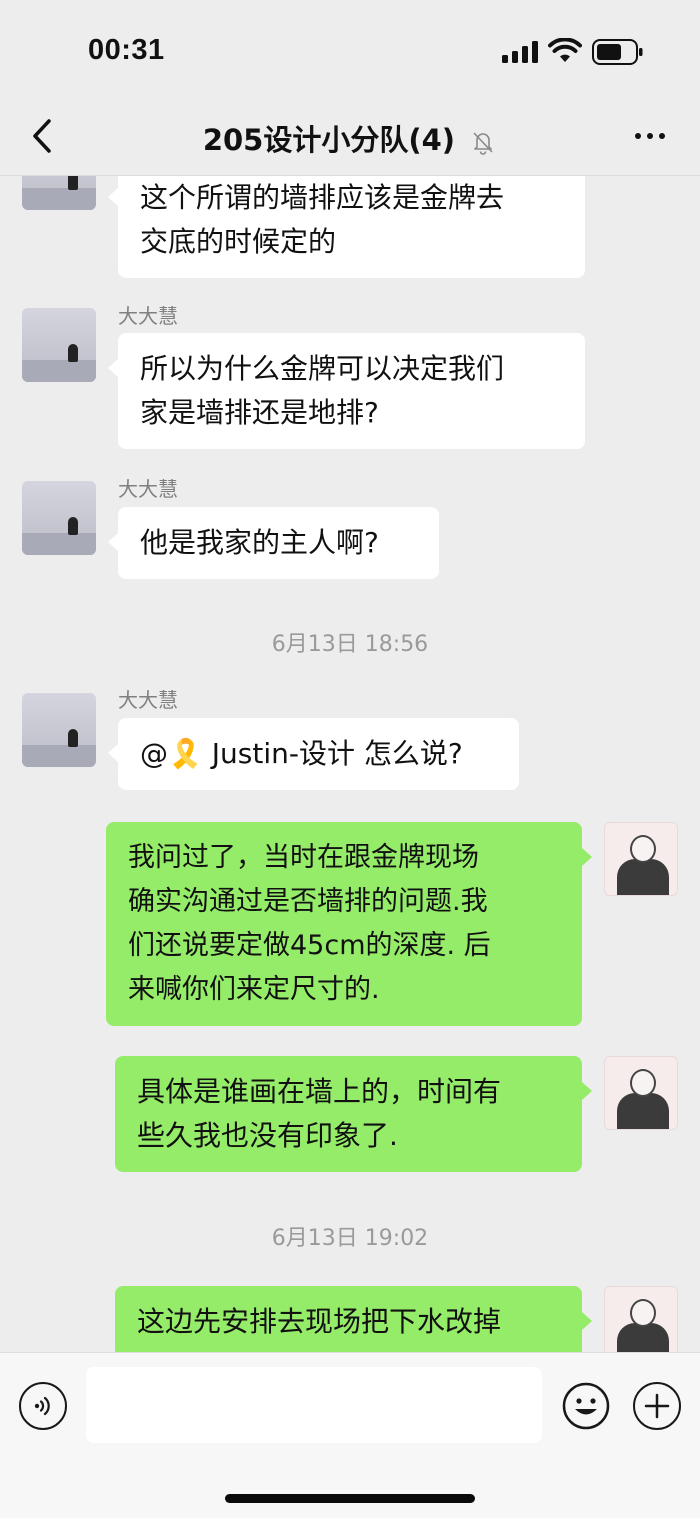  I want to click on message-line: 们还说要定做45cm的深度. 后, so click(309, 945).